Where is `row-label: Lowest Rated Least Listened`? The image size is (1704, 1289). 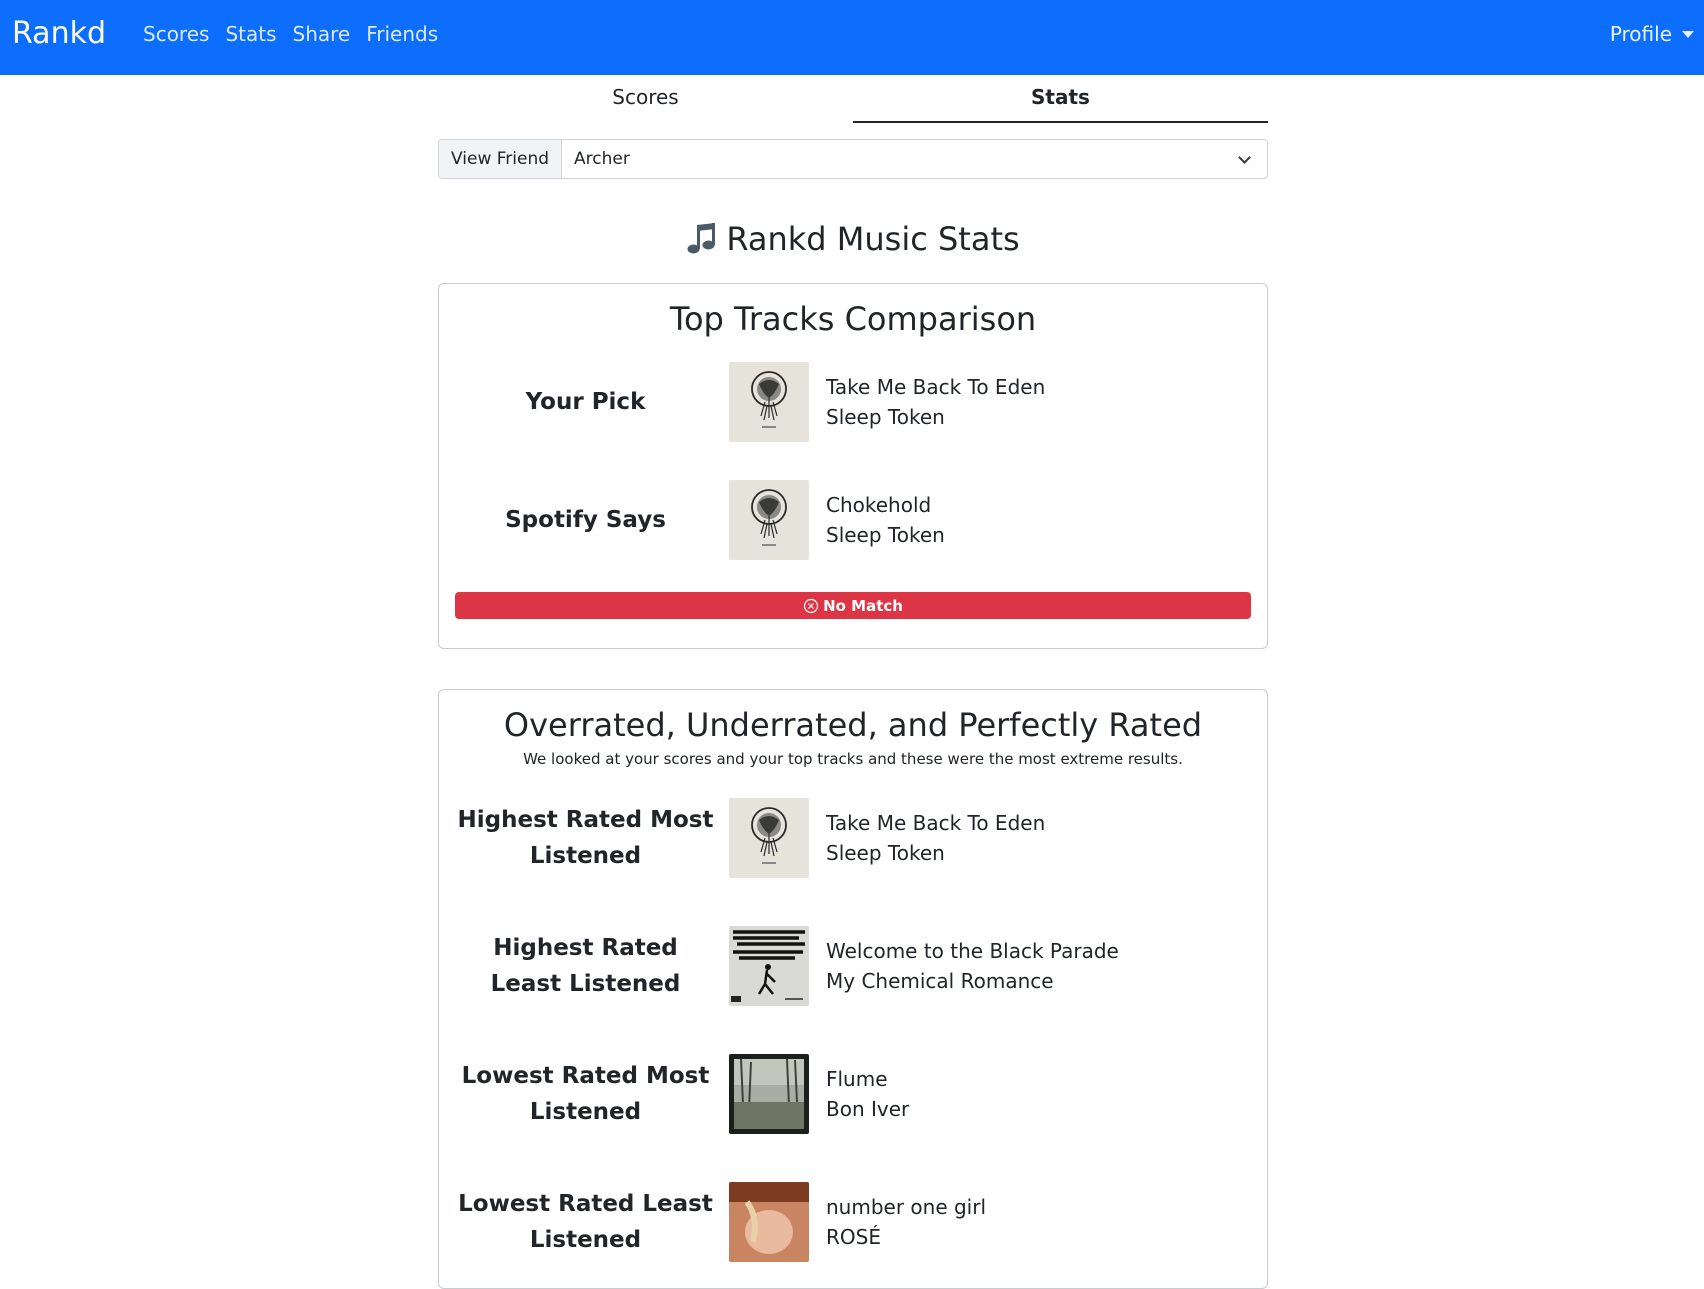 row-label: Lowest Rated Least Listened is located at coordinates (585, 1222).